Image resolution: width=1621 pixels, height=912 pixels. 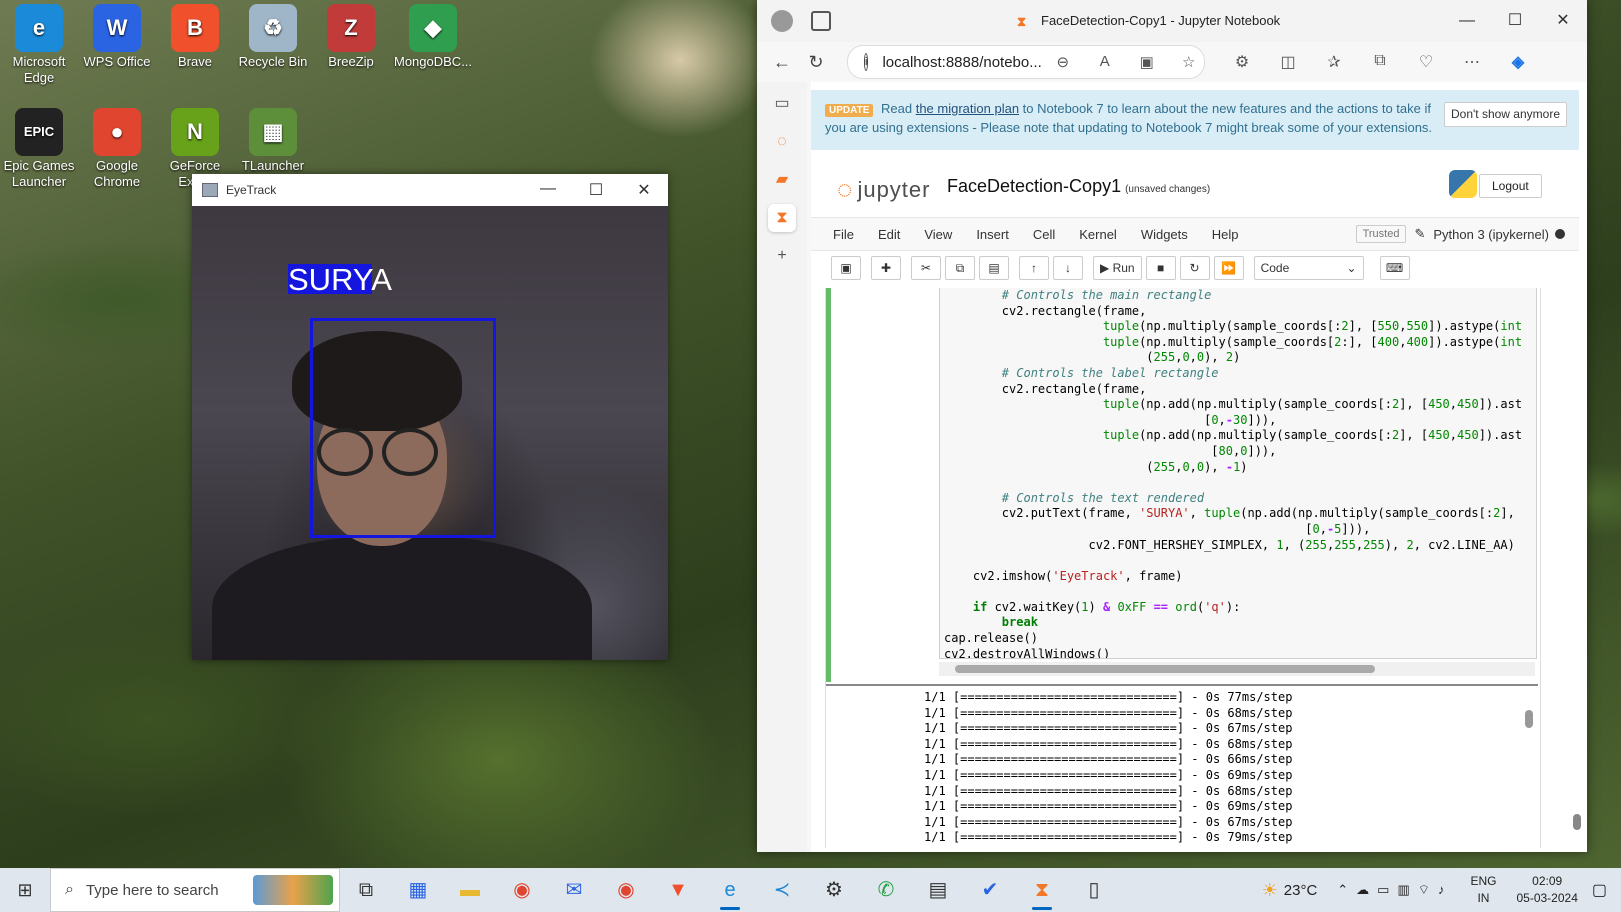 What do you see at coordinates (730, 890) in the screenshot?
I see `edge-icon: e` at bounding box center [730, 890].